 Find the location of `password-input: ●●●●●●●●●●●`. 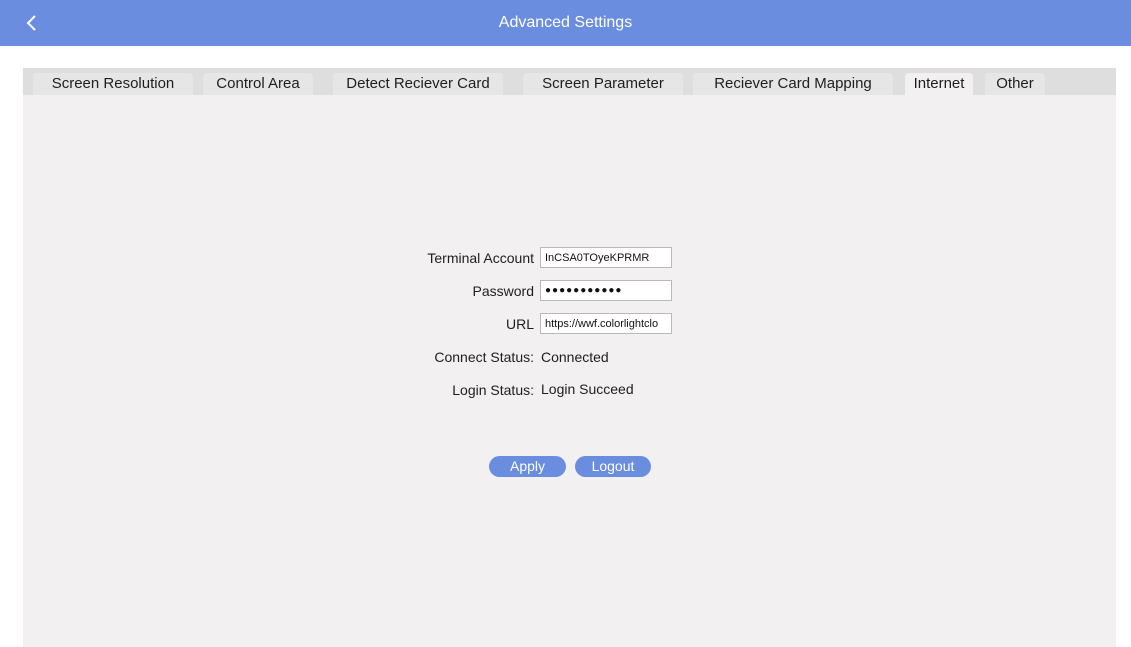

password-input: ●●●●●●●●●●● is located at coordinates (606, 290).